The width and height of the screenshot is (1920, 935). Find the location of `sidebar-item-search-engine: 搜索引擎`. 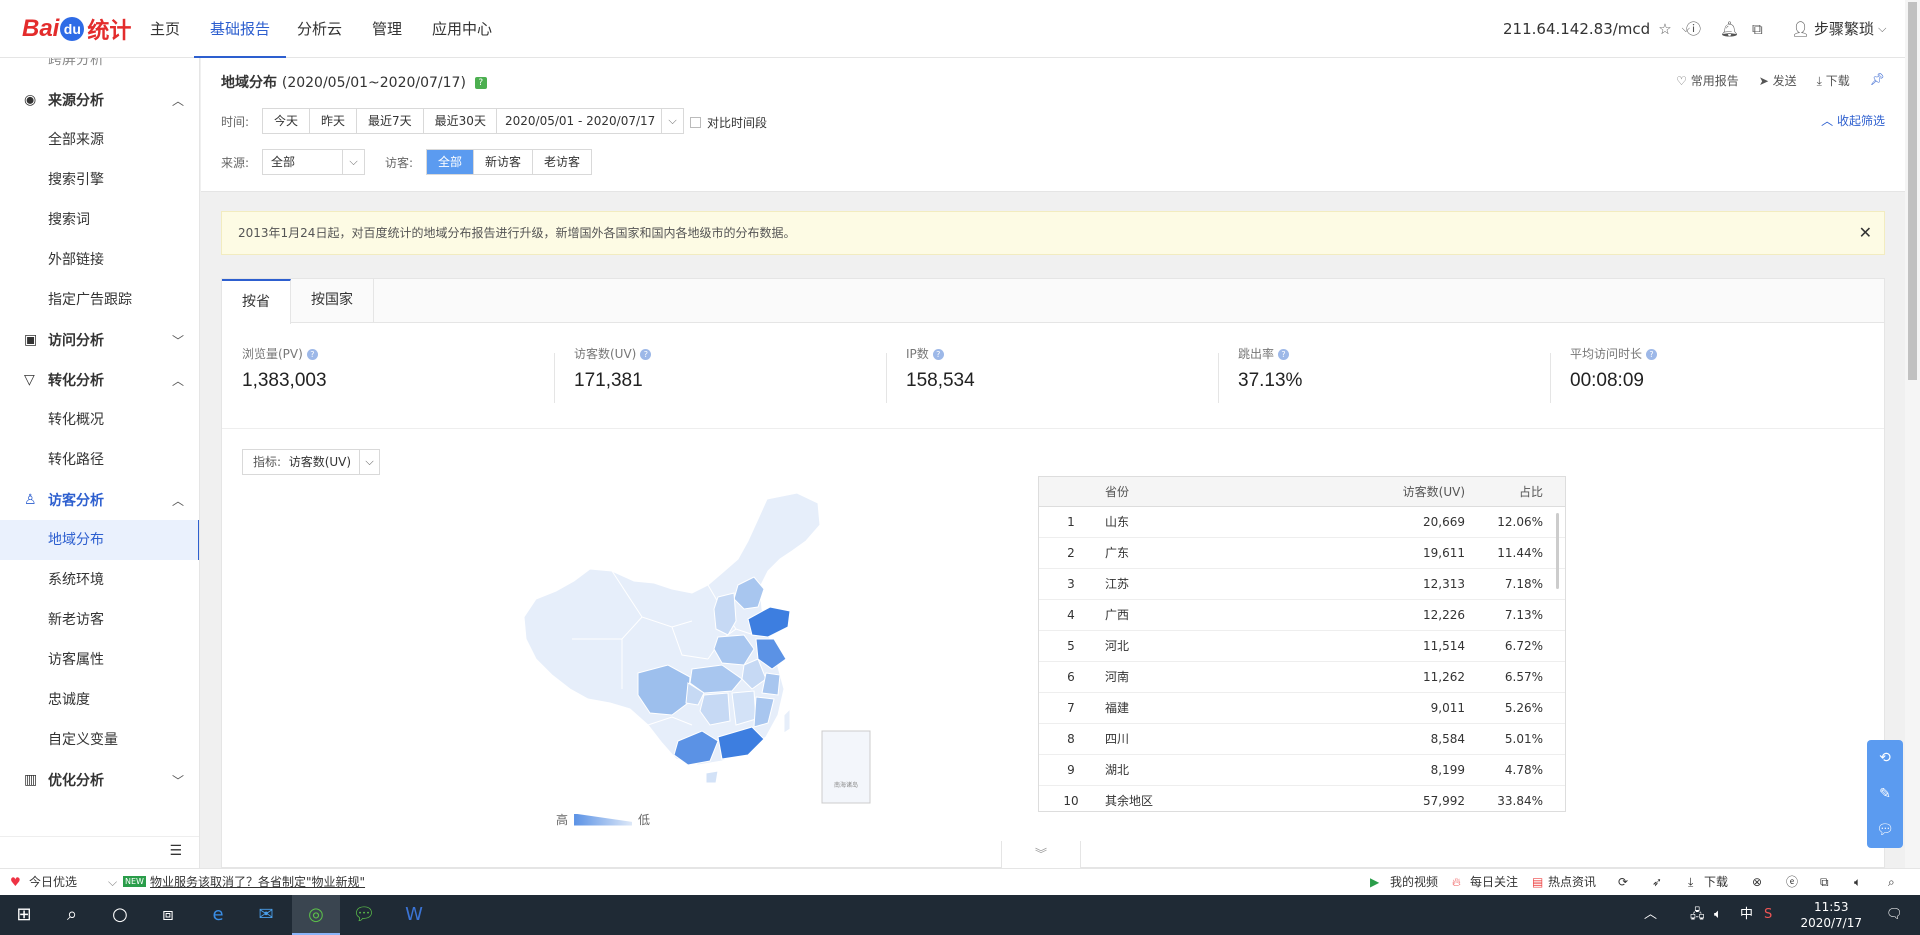

sidebar-item-search-engine: 搜索引擎 is located at coordinates (99, 180).